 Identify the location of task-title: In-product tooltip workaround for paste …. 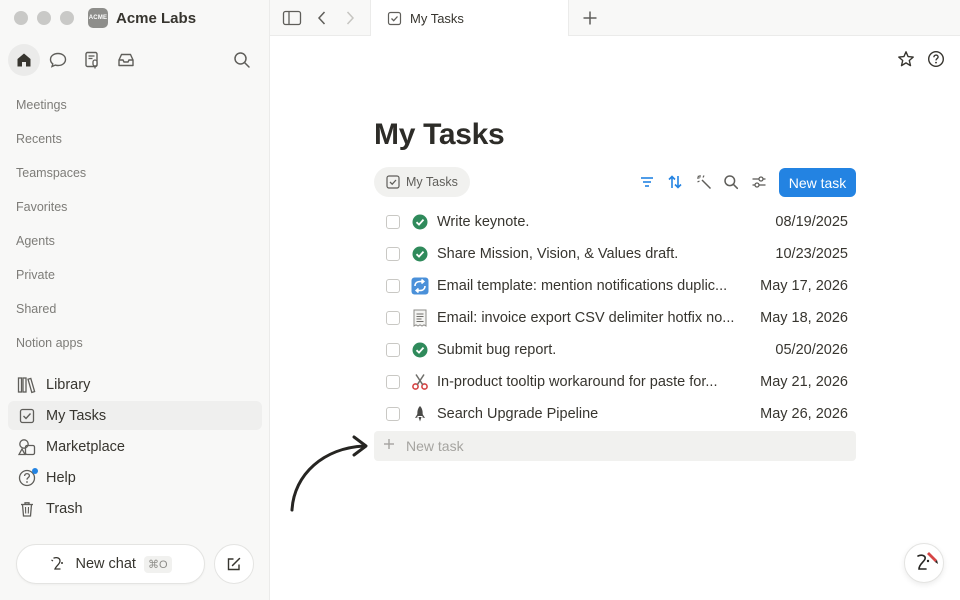
(589, 382).